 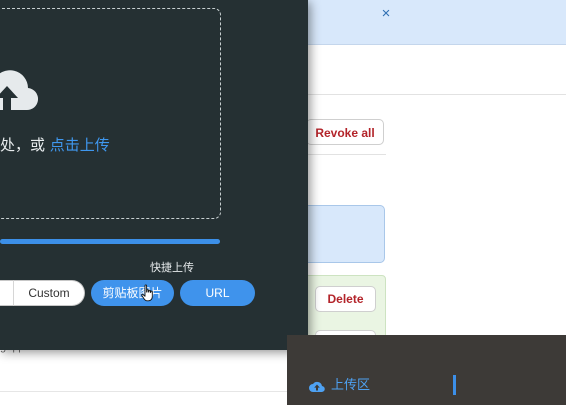 I want to click on bottom-dock: 上传区, so click(x=426, y=370).